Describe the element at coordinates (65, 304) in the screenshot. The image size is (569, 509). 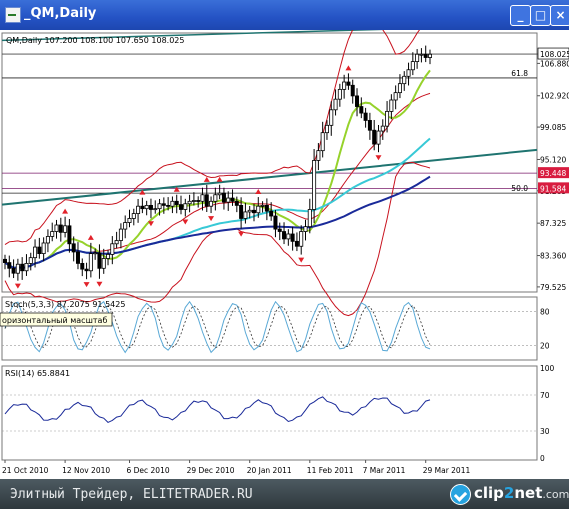
I see `stoch-header: Stoch(5,3,3) 87.2075 91.5425` at that location.